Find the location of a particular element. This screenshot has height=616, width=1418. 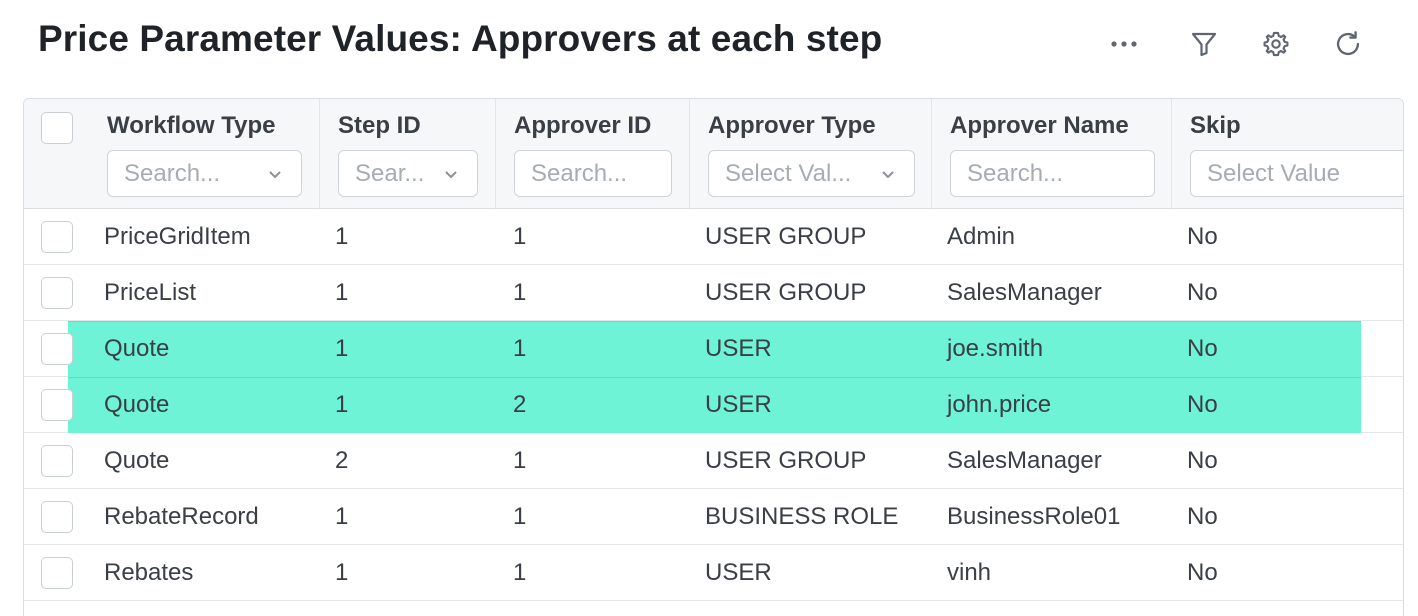

column-skip: Skip Select Value is located at coordinates (1287, 154).